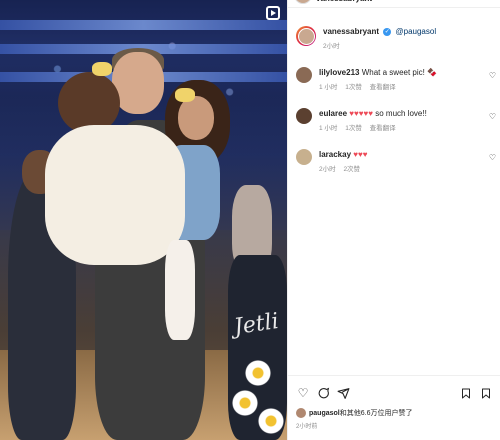  What do you see at coordinates (394, 162) in the screenshot?
I see `comment-item: larackay ♥♥♥ 2小时 2次赞 ♡` at bounding box center [394, 162].